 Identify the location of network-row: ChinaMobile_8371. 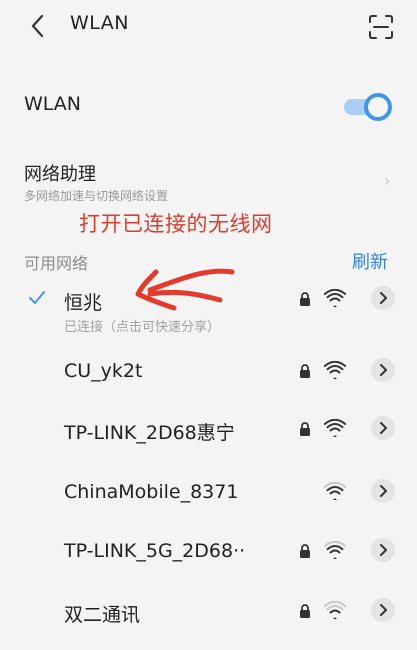
(208, 509).